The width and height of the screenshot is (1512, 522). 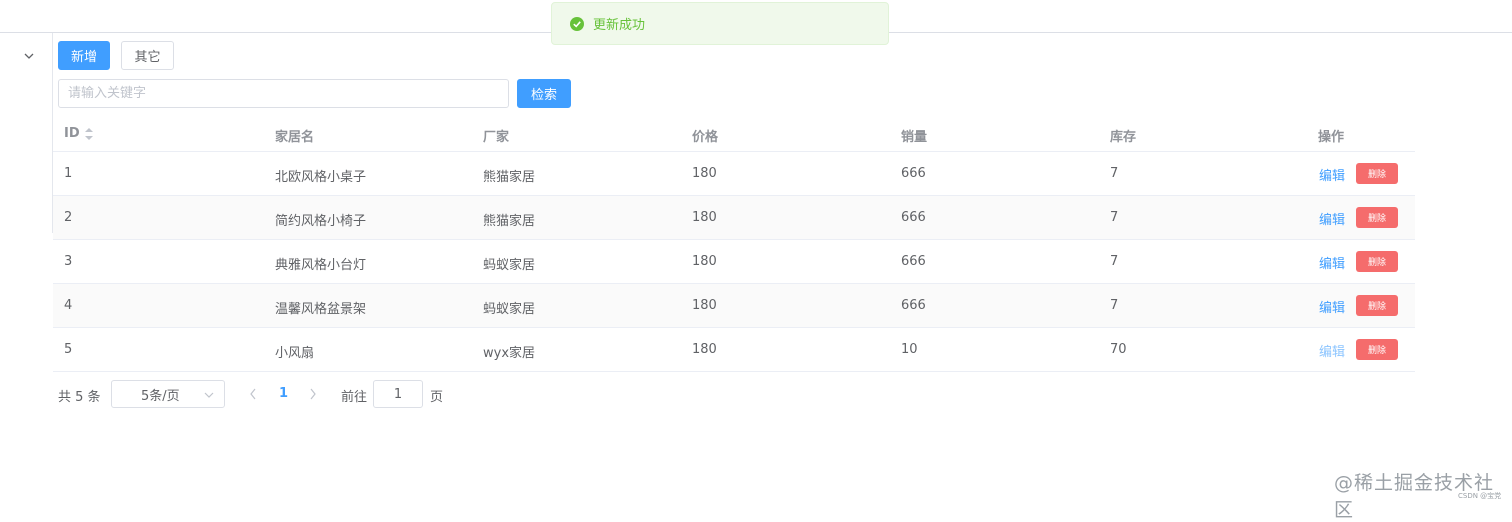 I want to click on page-size-select: 5条/页, so click(x=168, y=394).